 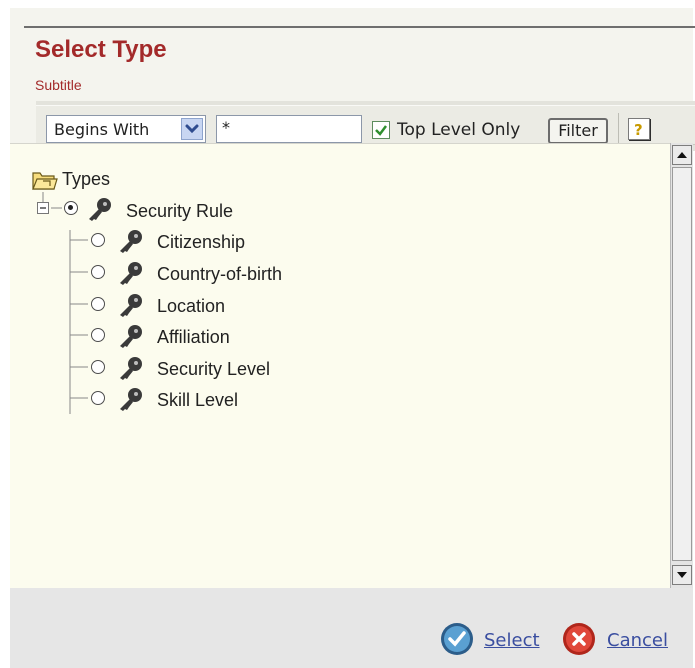 What do you see at coordinates (98, 240) in the screenshot?
I see `radio-citizenship` at bounding box center [98, 240].